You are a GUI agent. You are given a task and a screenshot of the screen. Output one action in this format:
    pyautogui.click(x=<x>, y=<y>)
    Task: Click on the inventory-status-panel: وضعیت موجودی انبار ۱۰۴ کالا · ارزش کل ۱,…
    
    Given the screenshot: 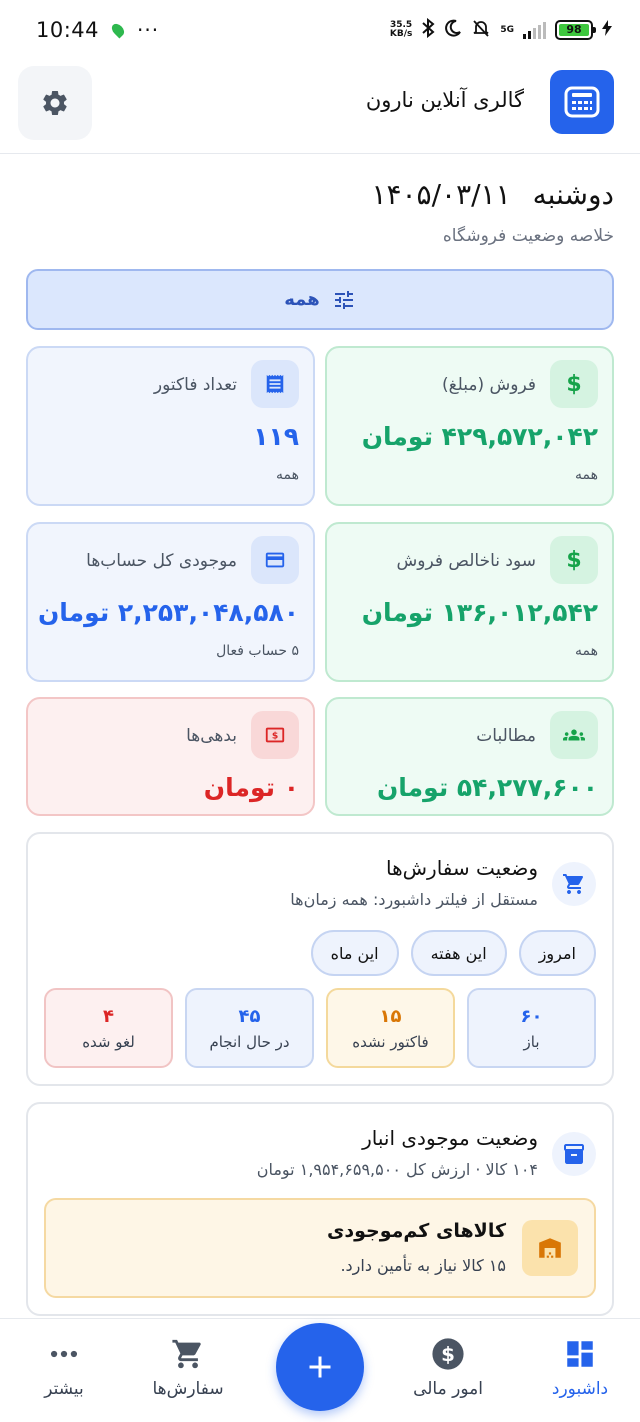 What is the action you would take?
    pyautogui.click(x=320, y=1209)
    